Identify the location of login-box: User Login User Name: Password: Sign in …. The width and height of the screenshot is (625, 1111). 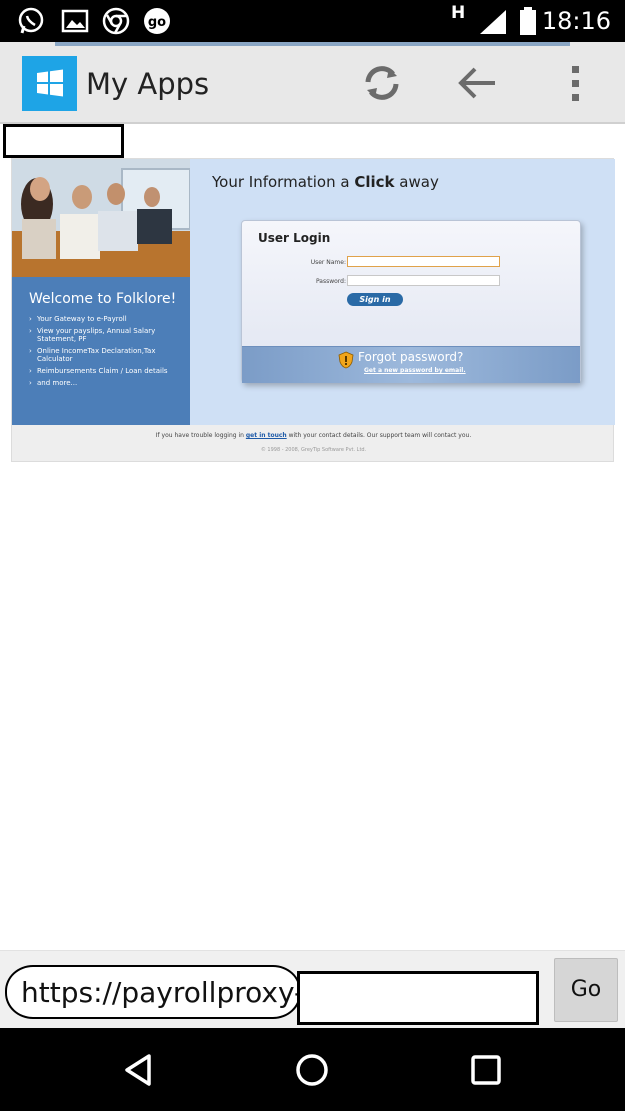
(411, 301).